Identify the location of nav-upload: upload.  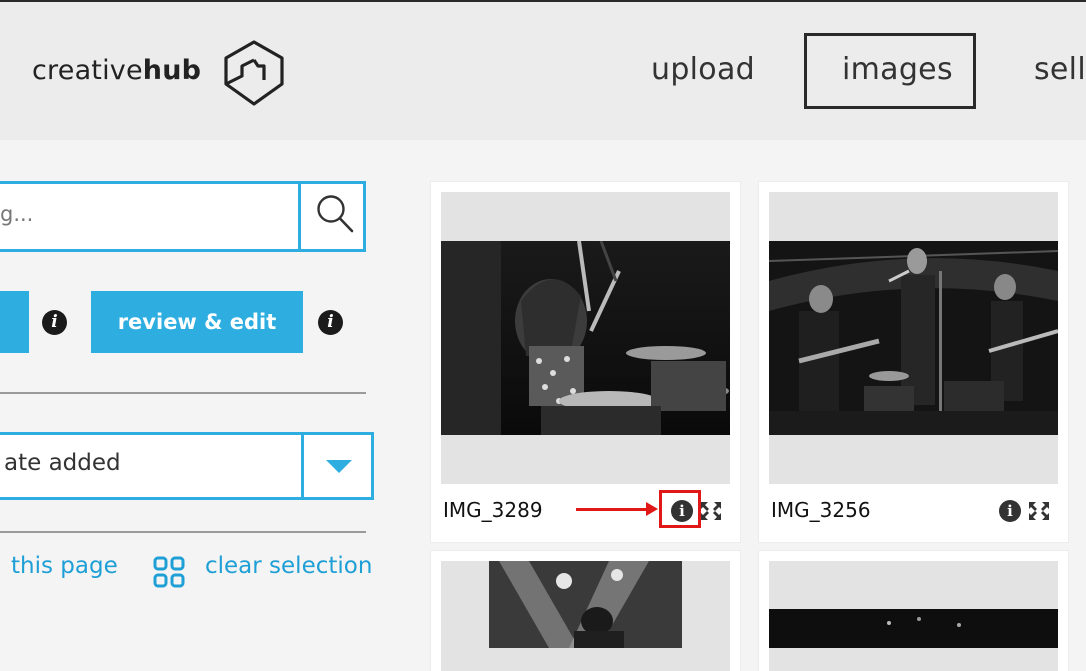
(703, 69).